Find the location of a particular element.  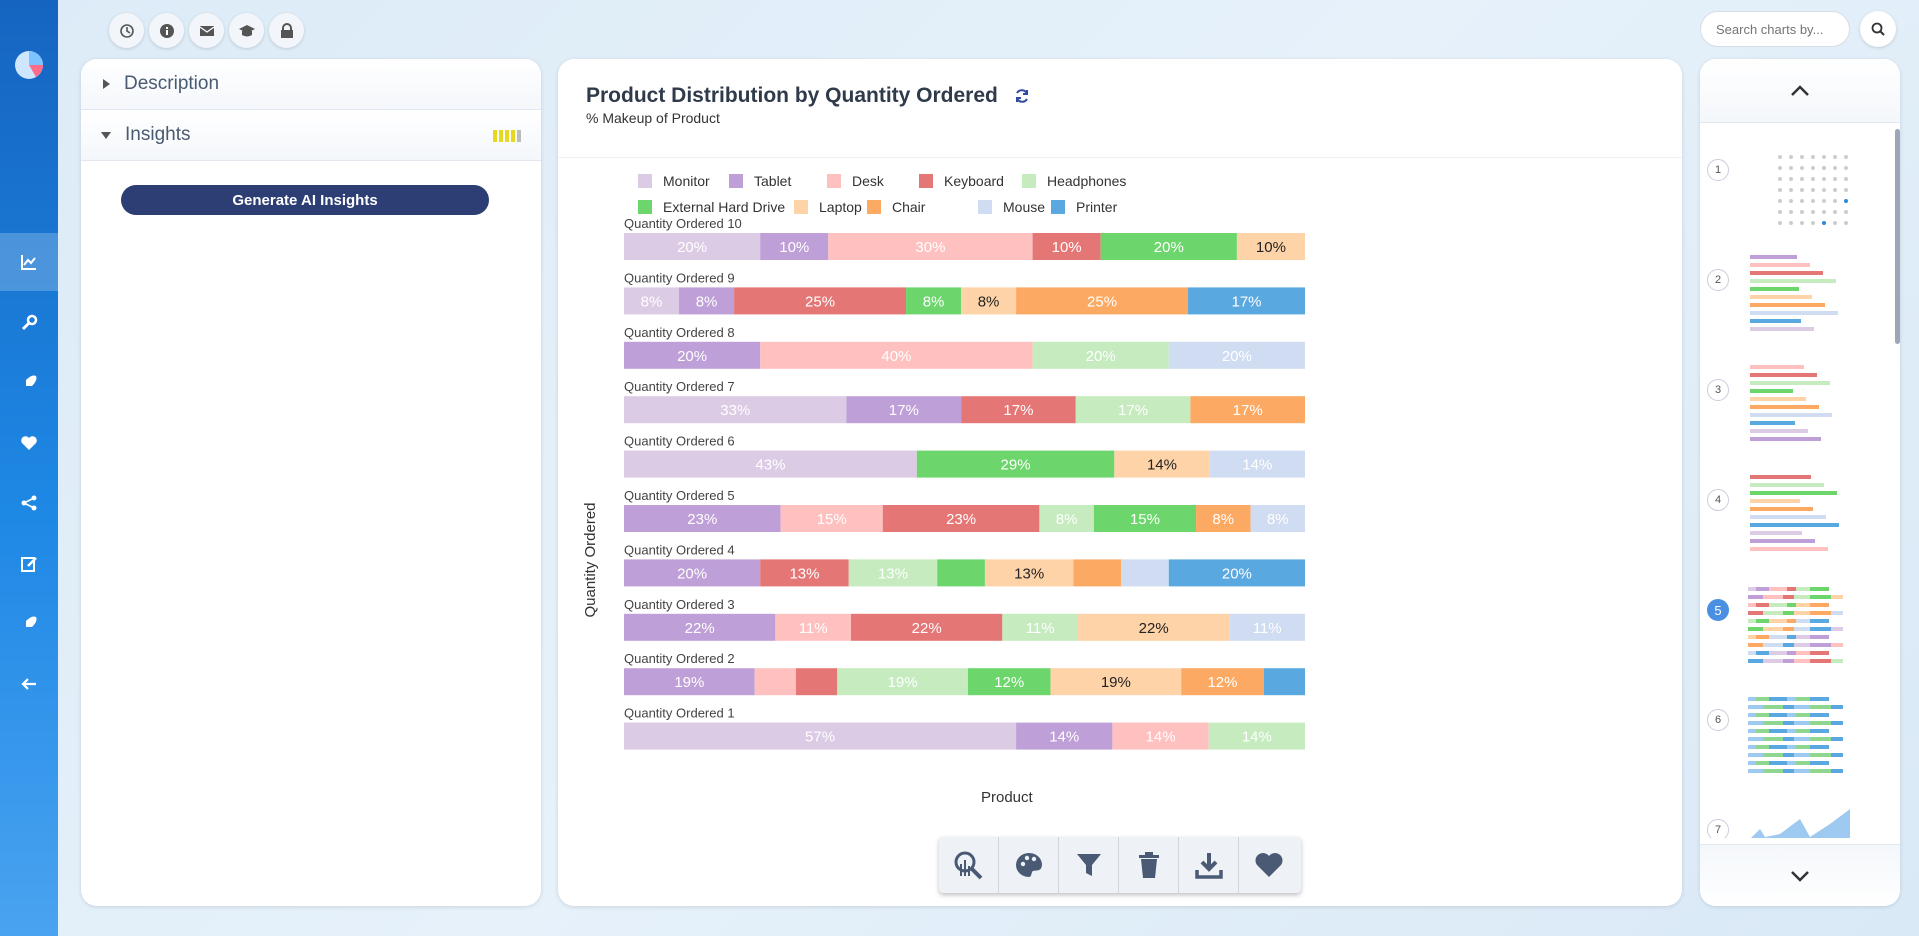

row-label: Quantity Ordered 8 is located at coordinates (679, 332).